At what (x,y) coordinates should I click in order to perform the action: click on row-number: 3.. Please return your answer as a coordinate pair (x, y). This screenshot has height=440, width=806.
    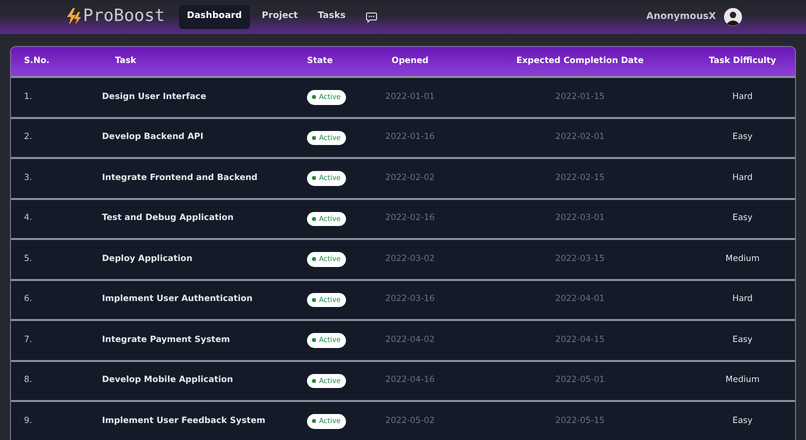
    Looking at the image, I should click on (28, 178).